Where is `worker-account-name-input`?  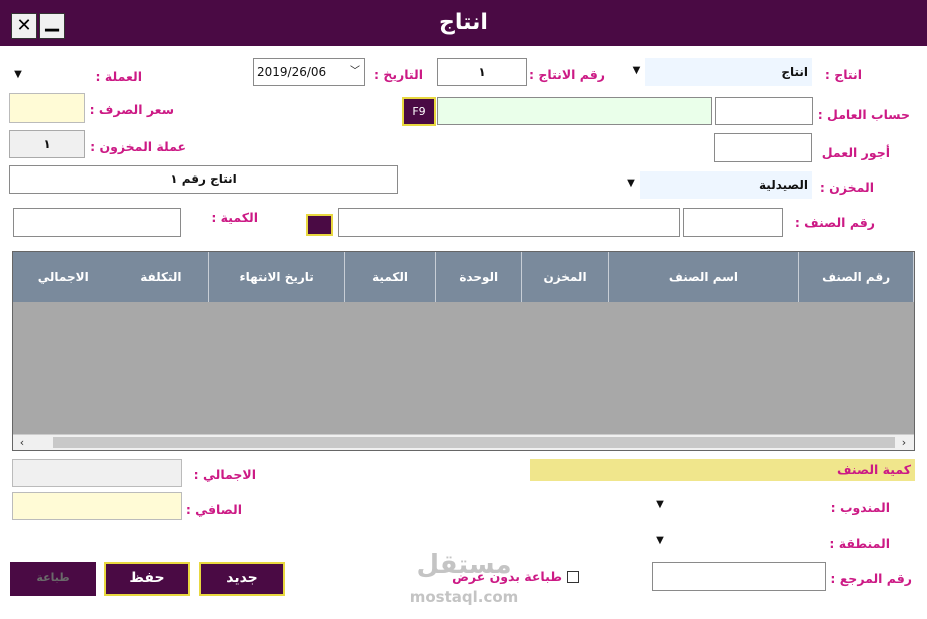
worker-account-name-input is located at coordinates (574, 111).